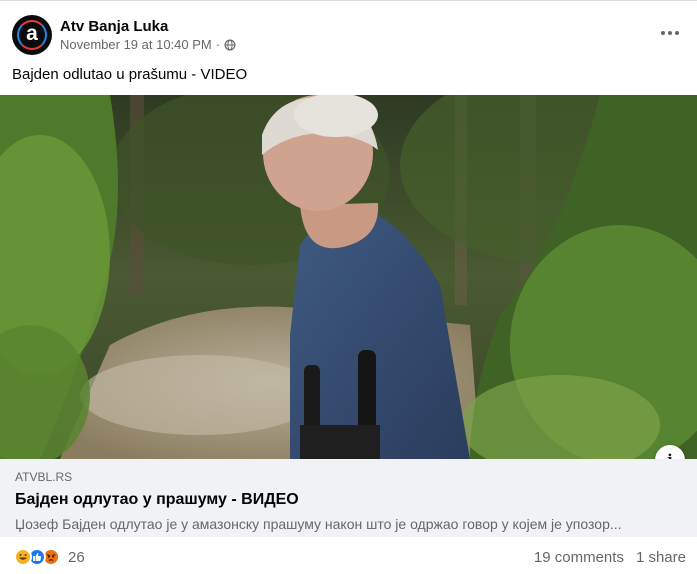 The image size is (697, 574). I want to click on more-options-icon, so click(670, 33).